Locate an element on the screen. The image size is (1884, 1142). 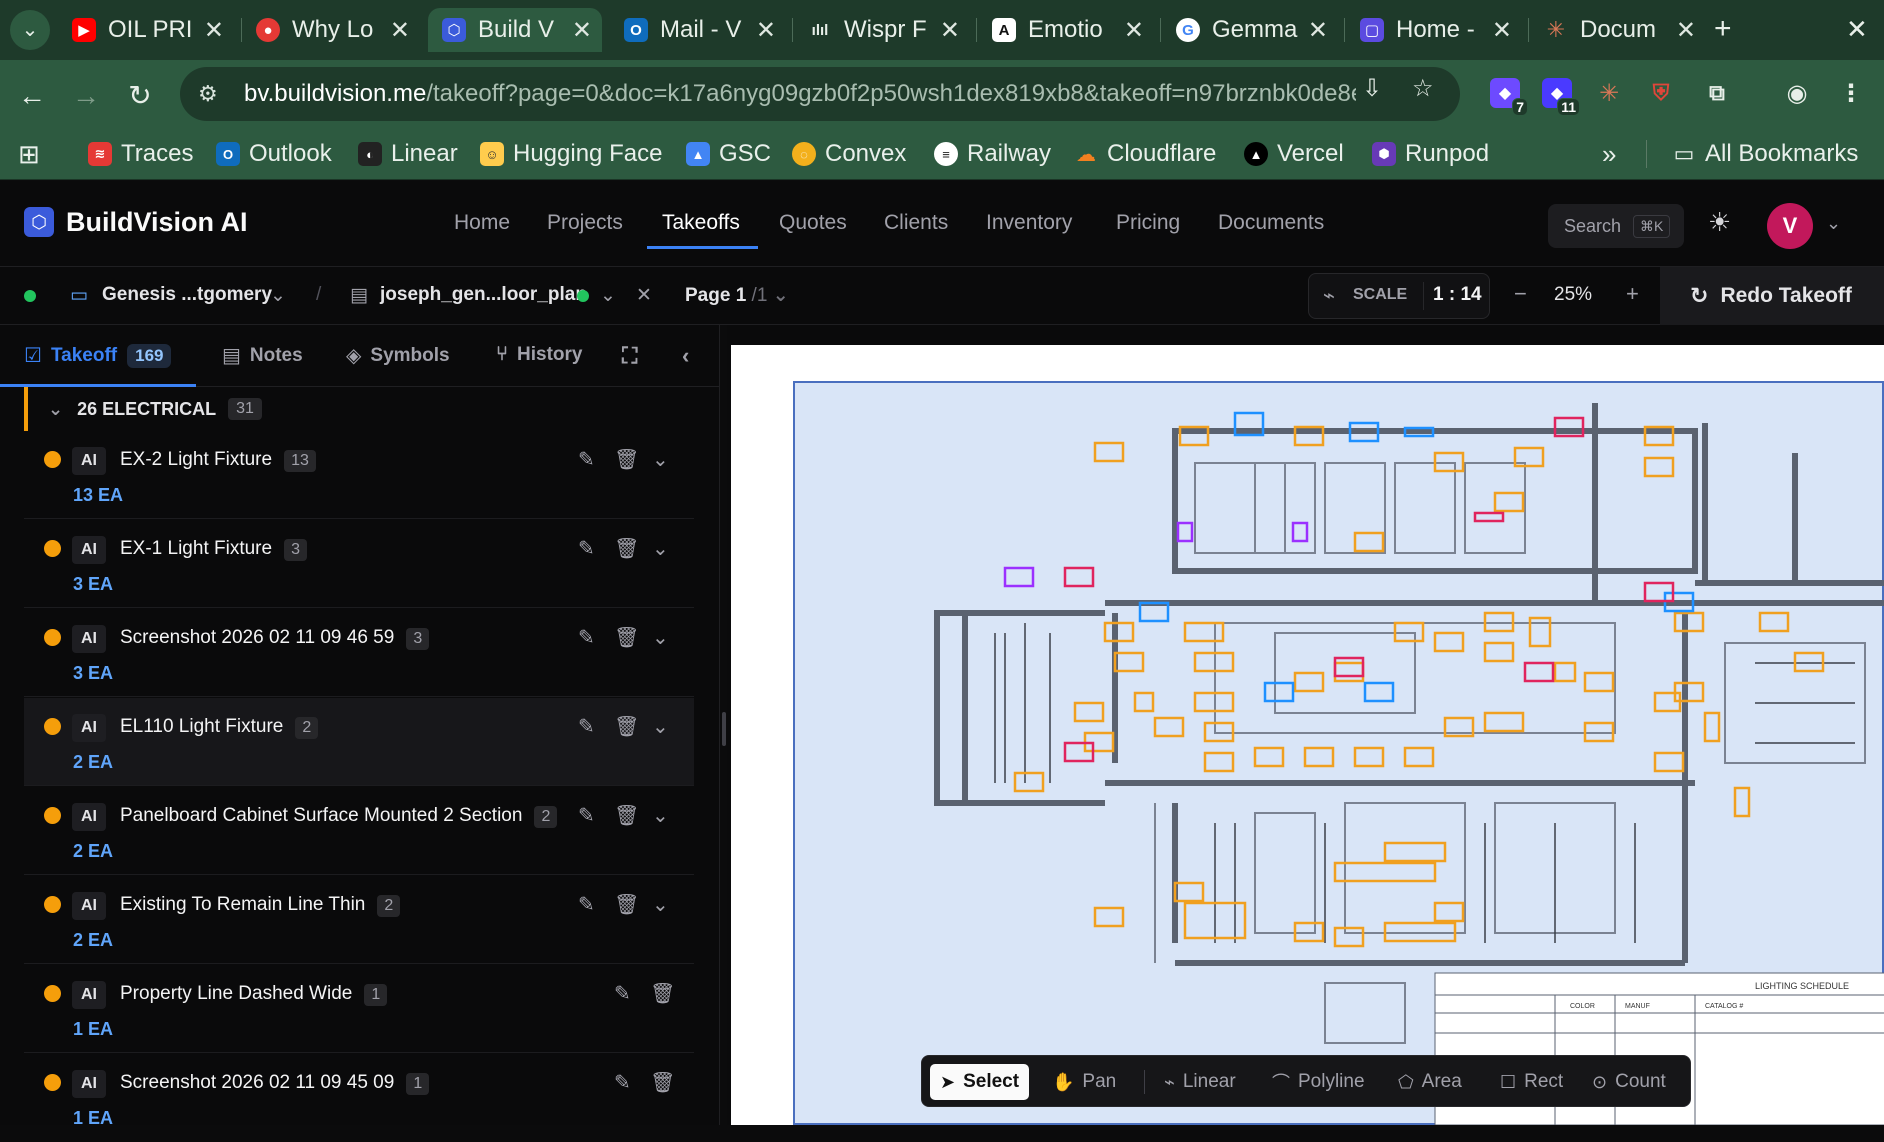
search-button: Search ⌘K is located at coordinates (1616, 226).